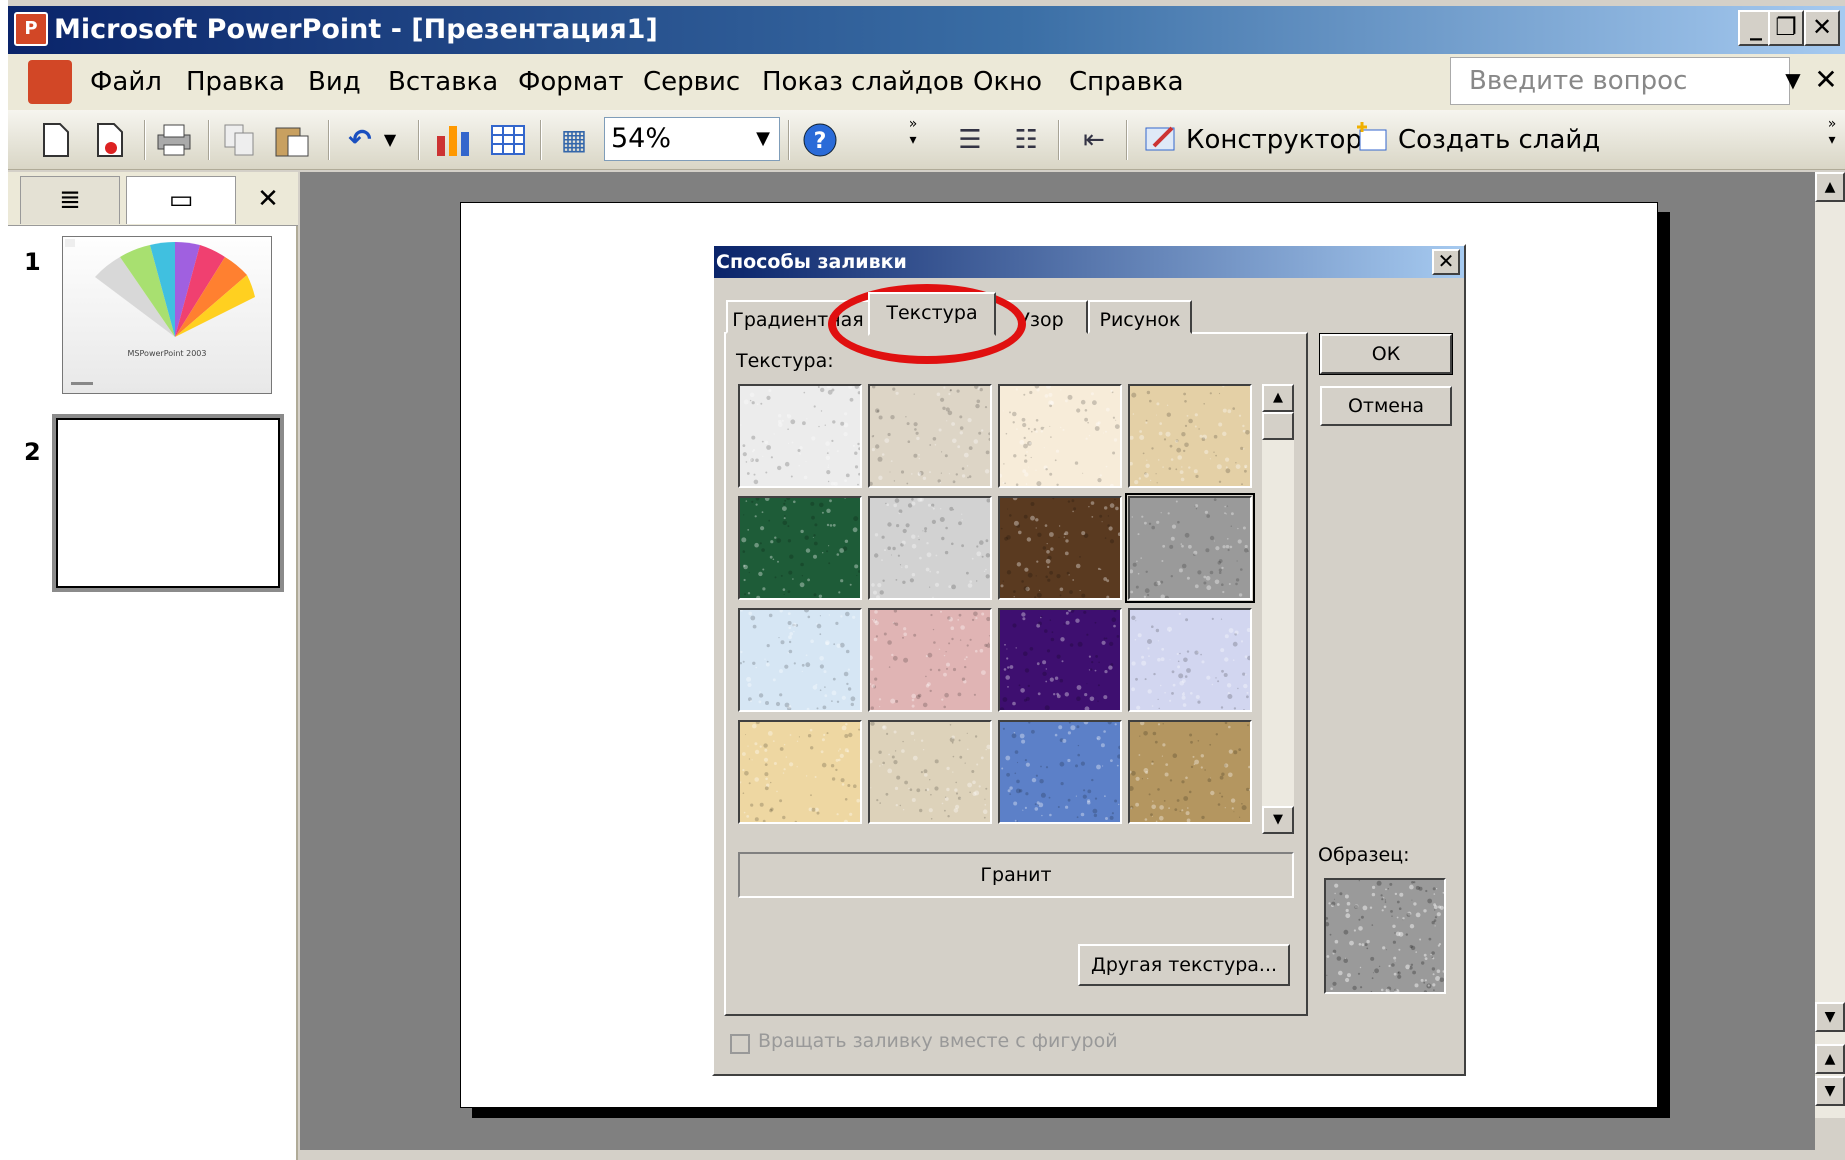 The width and height of the screenshot is (1845, 1160). Describe the element at coordinates (1385, 936) in the screenshot. I see `sample-preview` at that location.